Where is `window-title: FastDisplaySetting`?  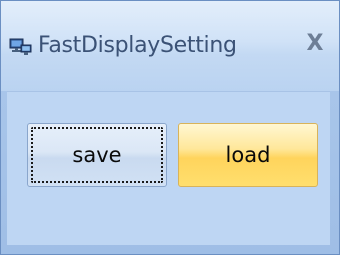
window-title: FastDisplaySetting is located at coordinates (137, 45).